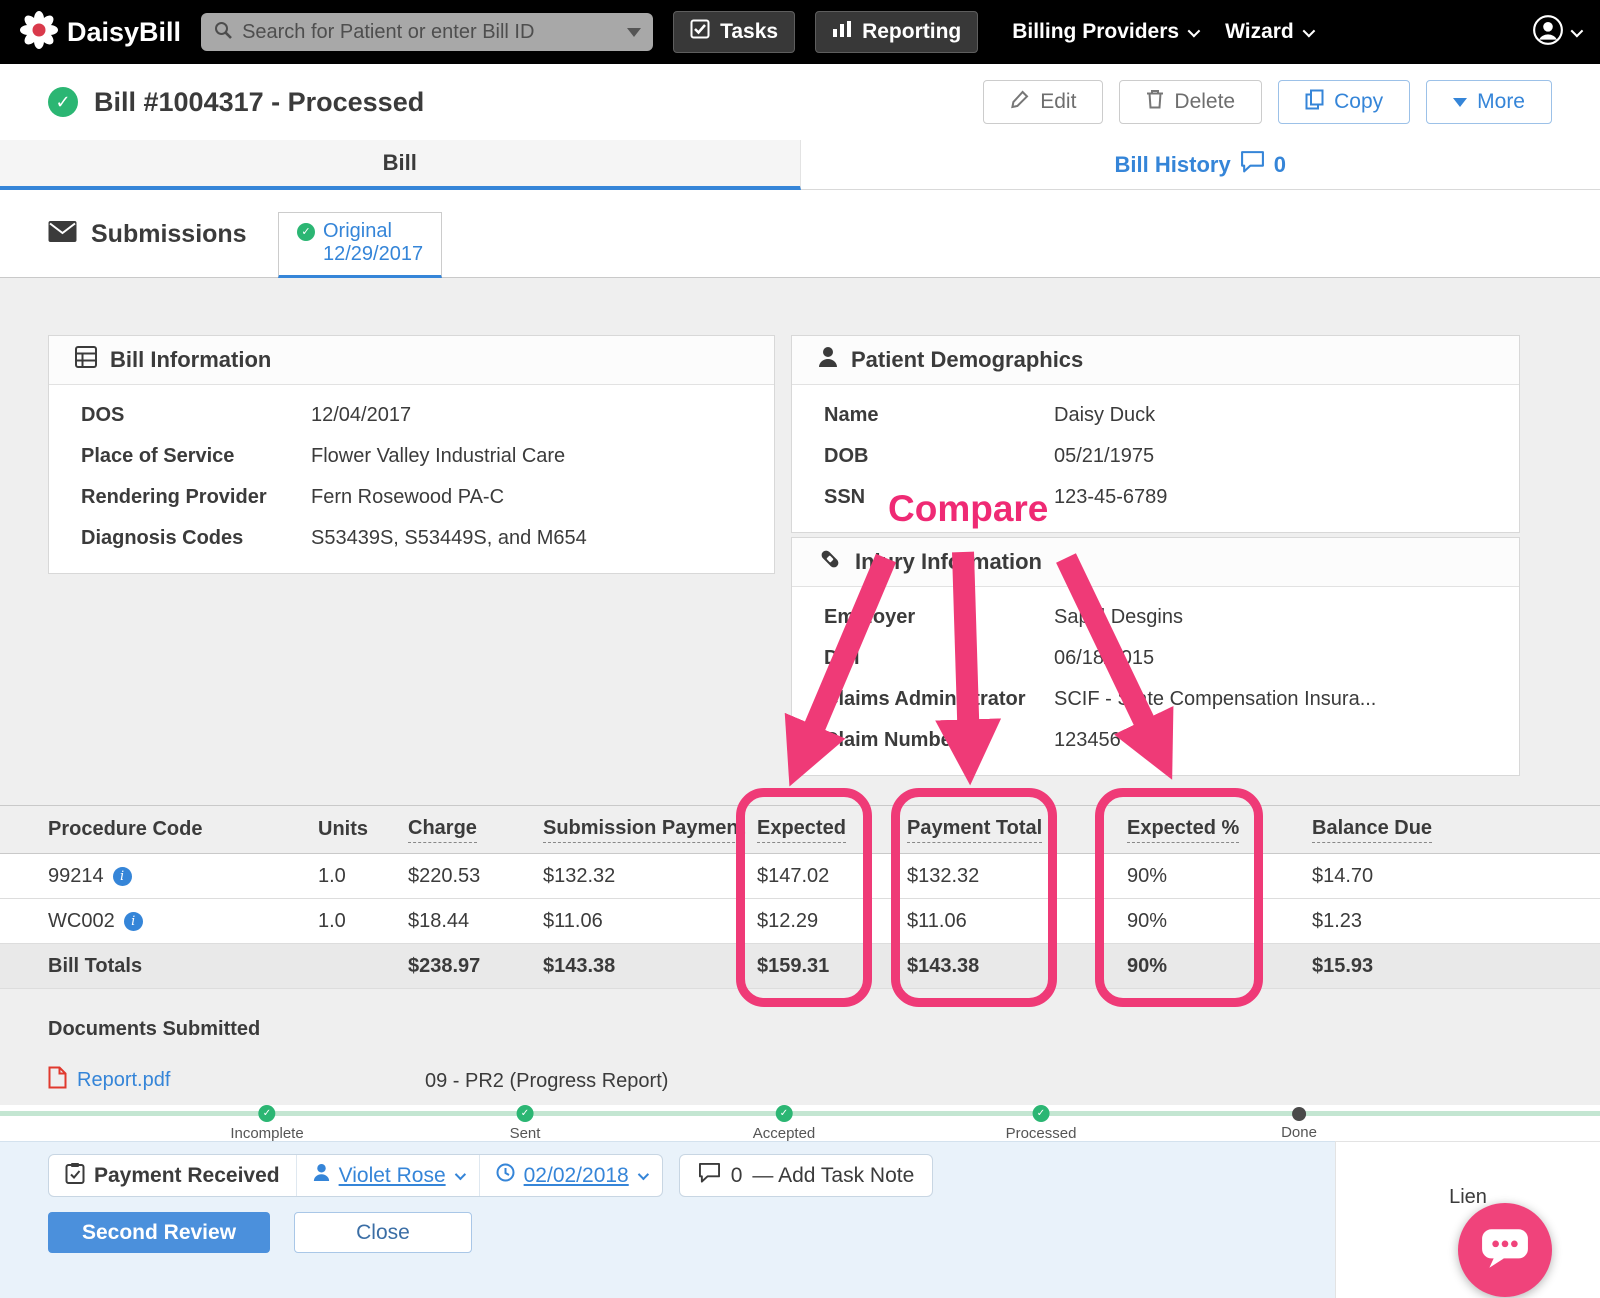 The image size is (1600, 1298). I want to click on info-row: Employer Sapid Desgins, so click(1003, 617).